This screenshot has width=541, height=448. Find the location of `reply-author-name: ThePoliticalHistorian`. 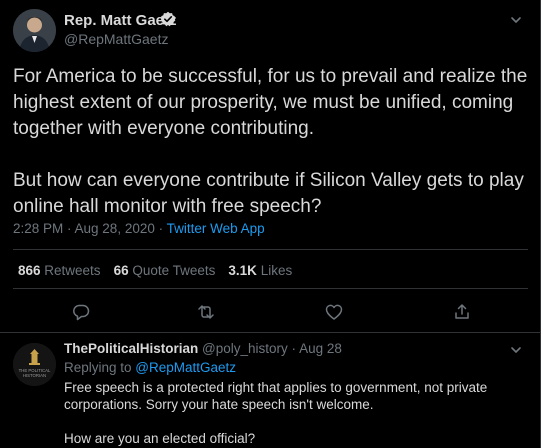

reply-author-name: ThePoliticalHistorian is located at coordinates (131, 348).